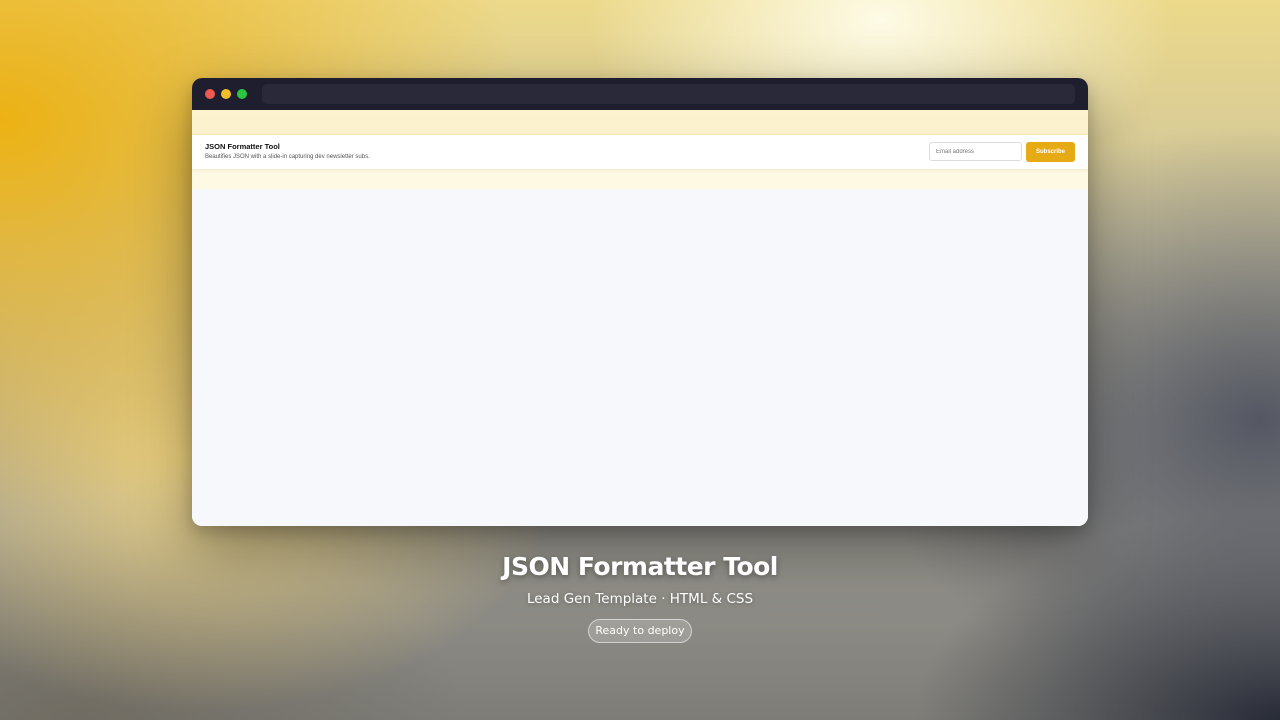 The height and width of the screenshot is (720, 1280). Describe the element at coordinates (668, 94) in the screenshot. I see `address-bar` at that location.